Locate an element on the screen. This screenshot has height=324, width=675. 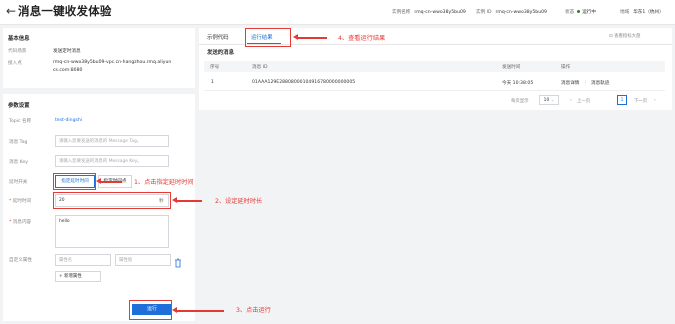
delay-switch-label: 延时开关 is located at coordinates (18, 182).